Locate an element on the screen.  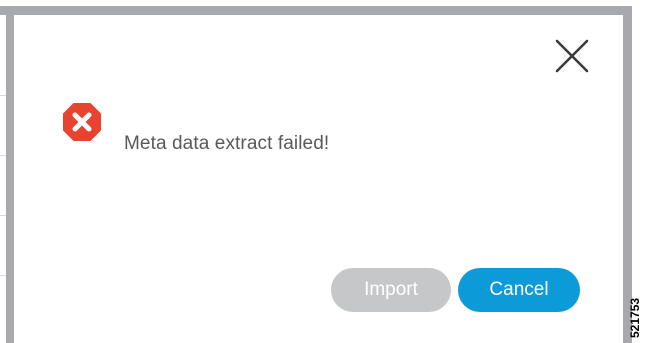
close-icon is located at coordinates (572, 56).